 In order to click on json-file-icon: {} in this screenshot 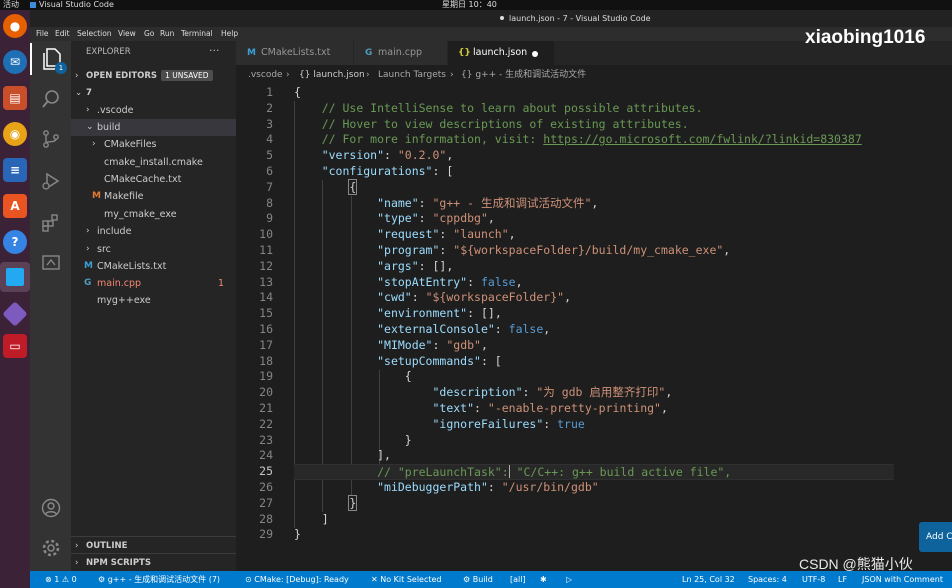, I will do `click(464, 53)`.